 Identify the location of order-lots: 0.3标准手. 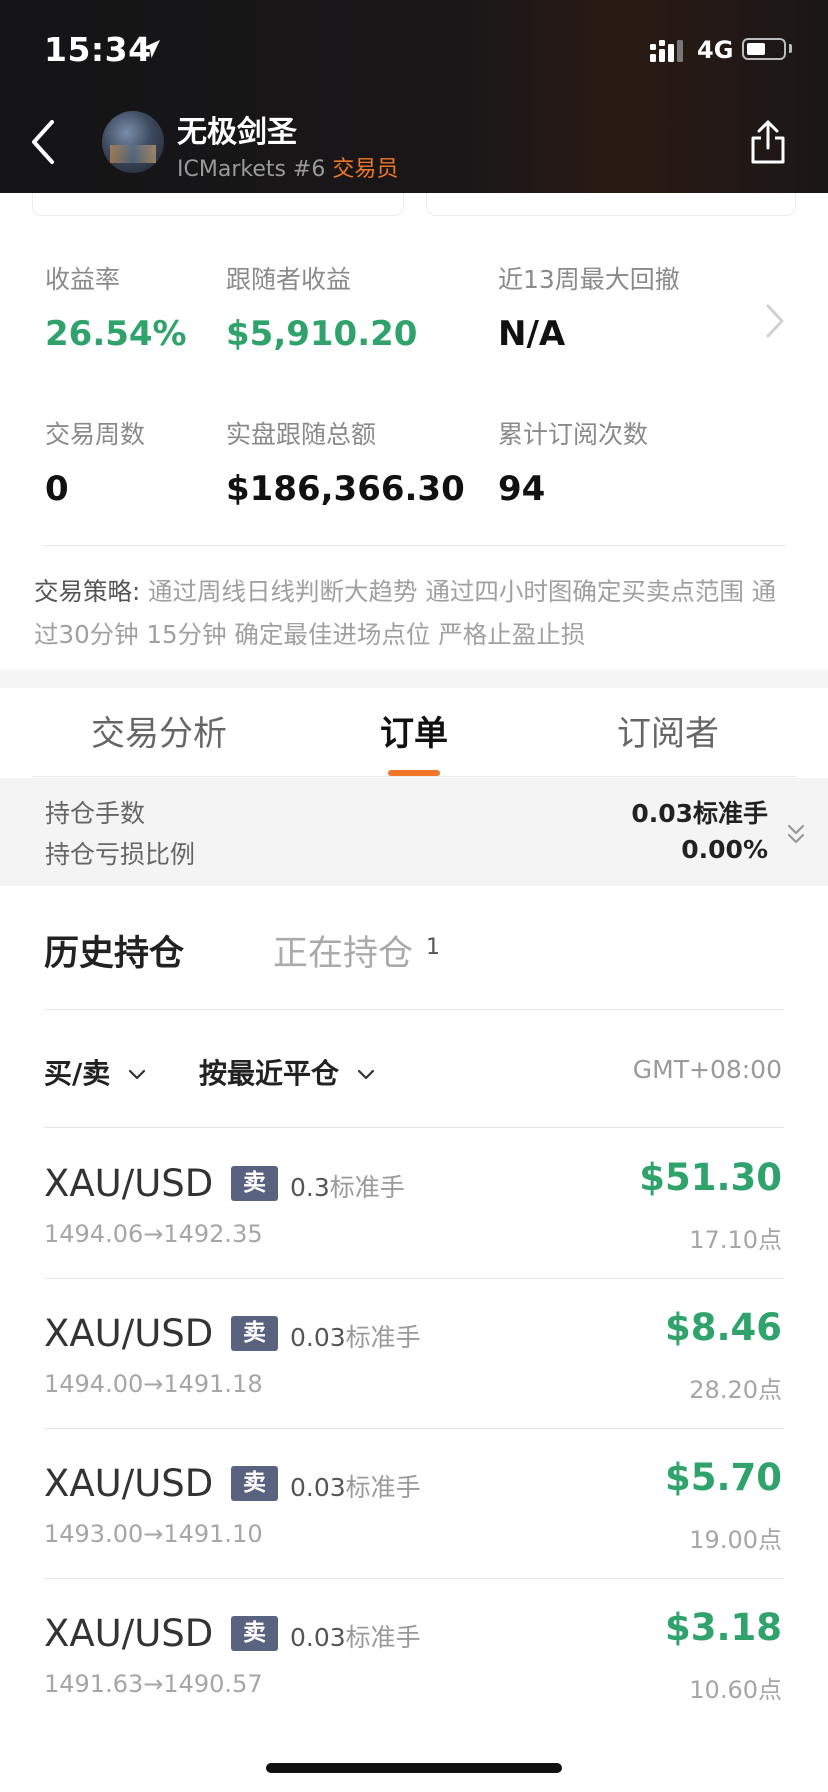
(347, 1186).